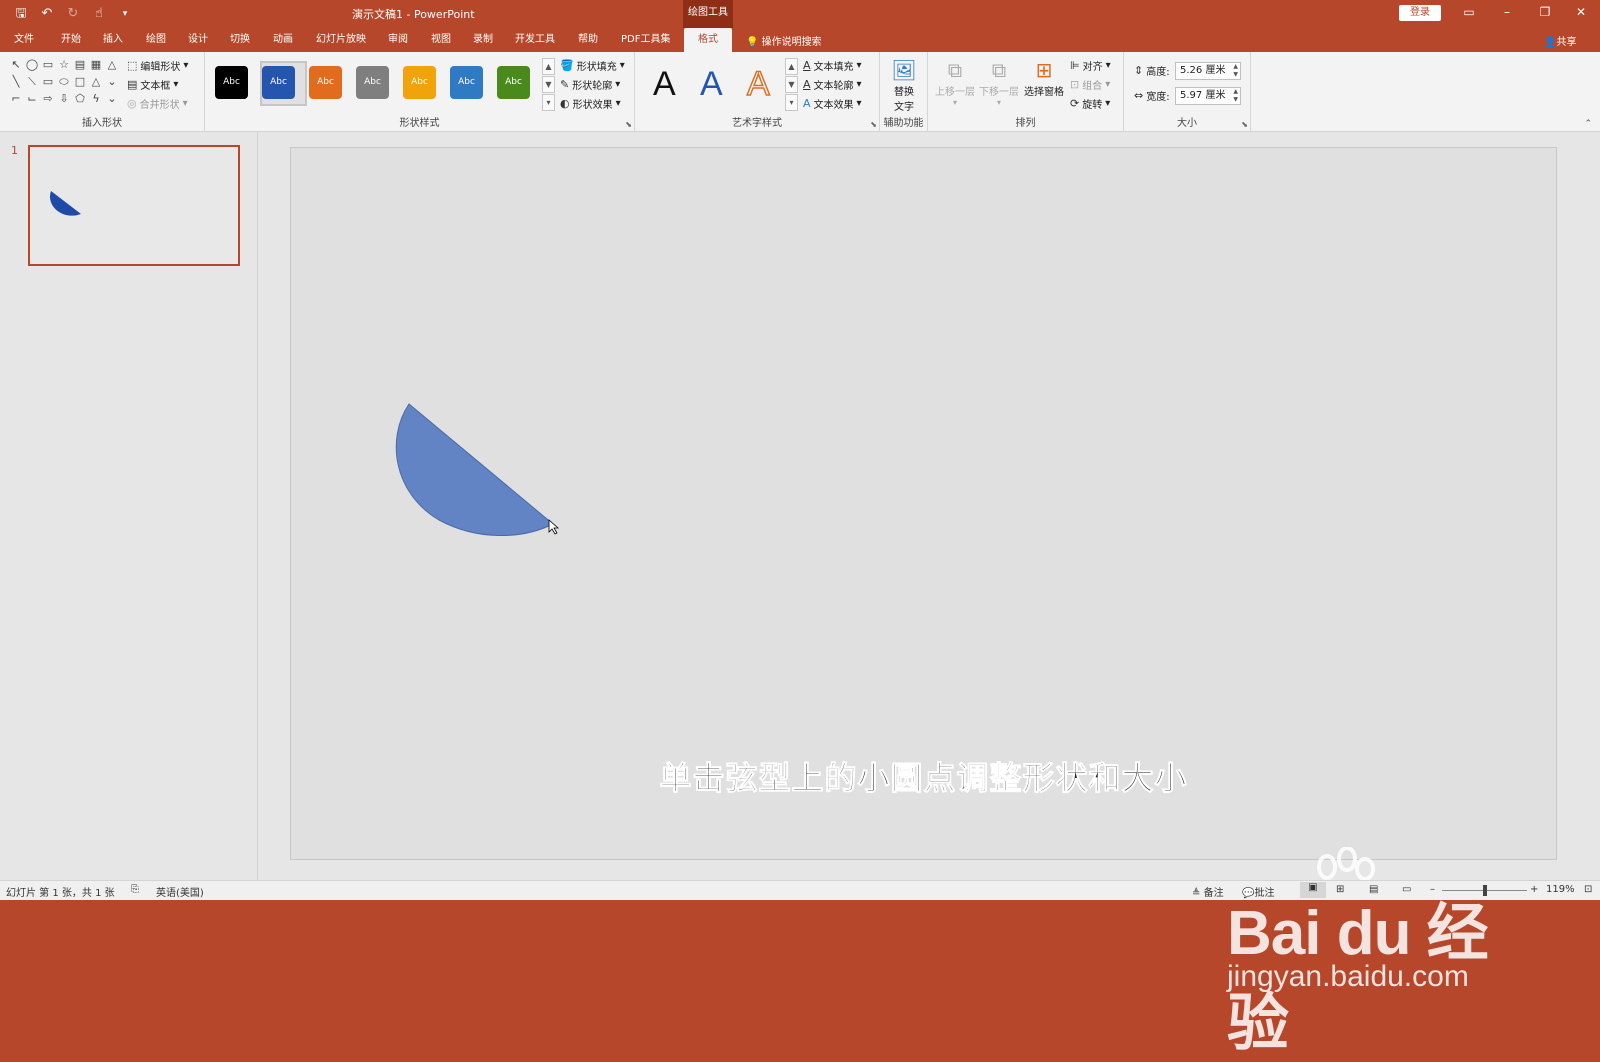 The height and width of the screenshot is (1062, 1600). What do you see at coordinates (48, 66) in the screenshot?
I see `rounded-shape-icon: ▭` at bounding box center [48, 66].